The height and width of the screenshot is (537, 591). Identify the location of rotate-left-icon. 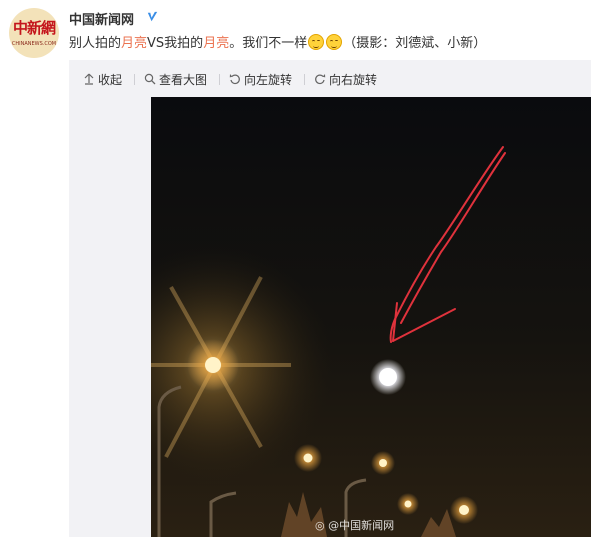
(234, 79).